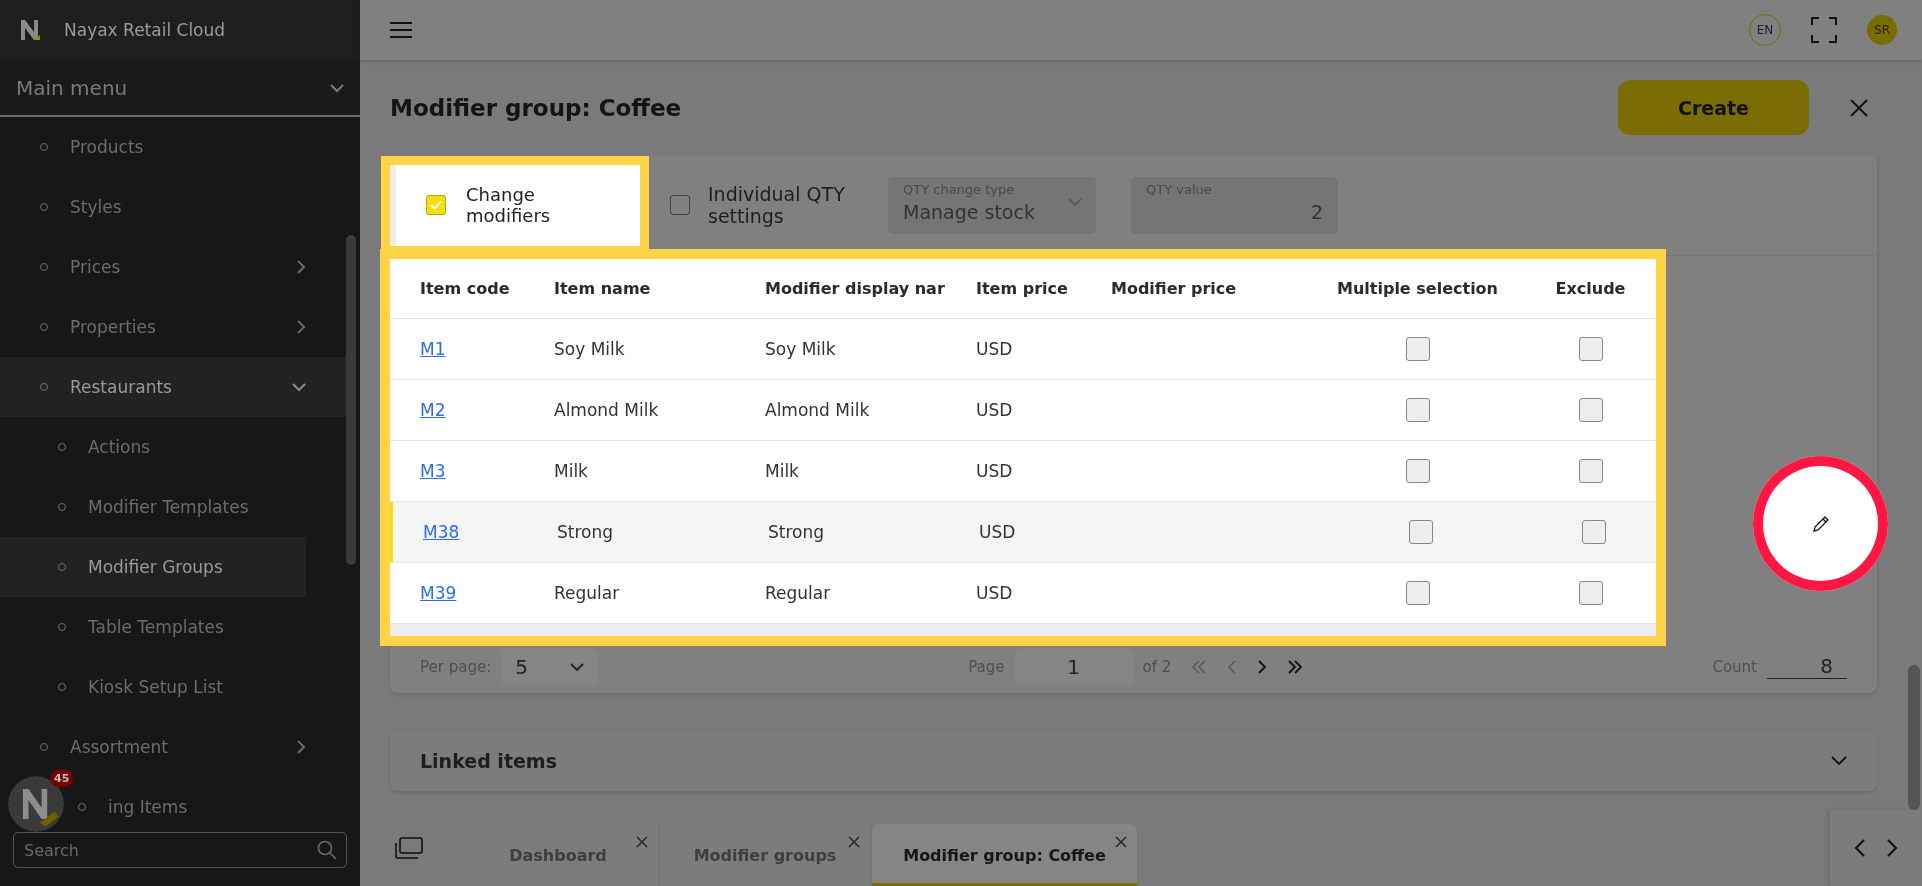 This screenshot has height=886, width=1922. What do you see at coordinates (1860, 848) in the screenshot?
I see `previous-tab-icon` at bounding box center [1860, 848].